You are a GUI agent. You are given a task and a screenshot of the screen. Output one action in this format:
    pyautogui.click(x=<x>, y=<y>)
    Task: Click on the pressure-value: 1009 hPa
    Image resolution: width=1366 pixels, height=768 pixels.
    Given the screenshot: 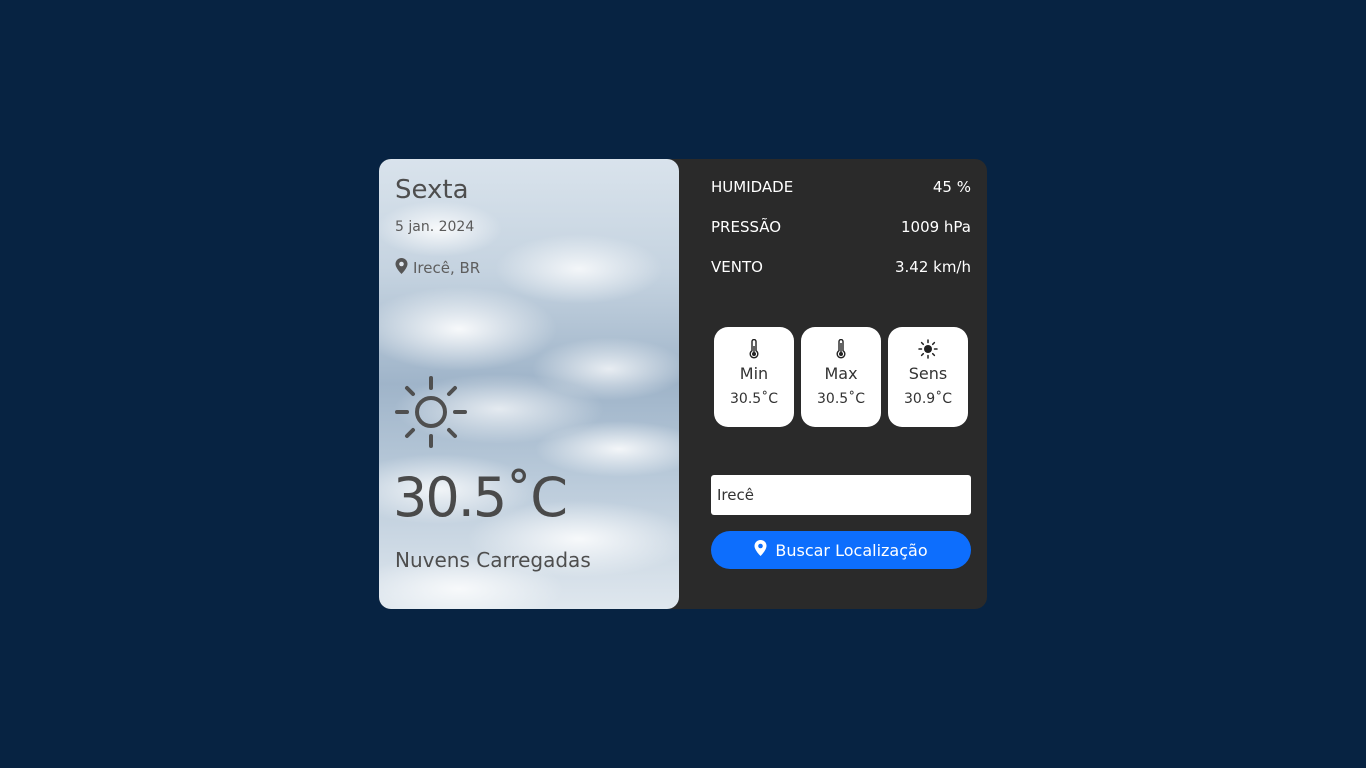 What is the action you would take?
    pyautogui.click(x=935, y=227)
    